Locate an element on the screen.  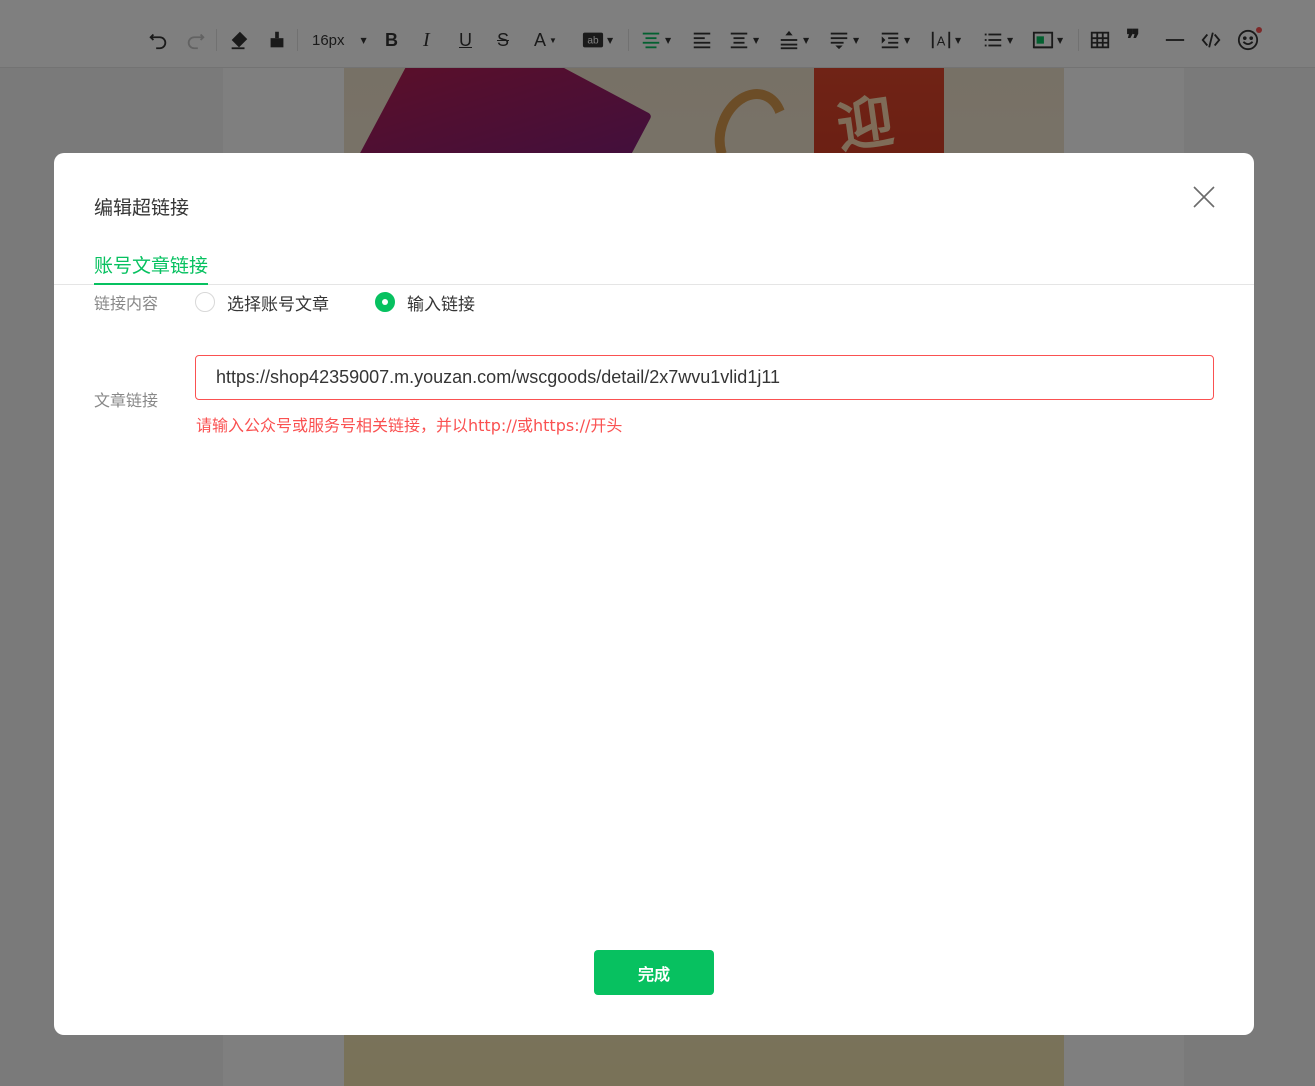
article-link-input is located at coordinates (704, 377).